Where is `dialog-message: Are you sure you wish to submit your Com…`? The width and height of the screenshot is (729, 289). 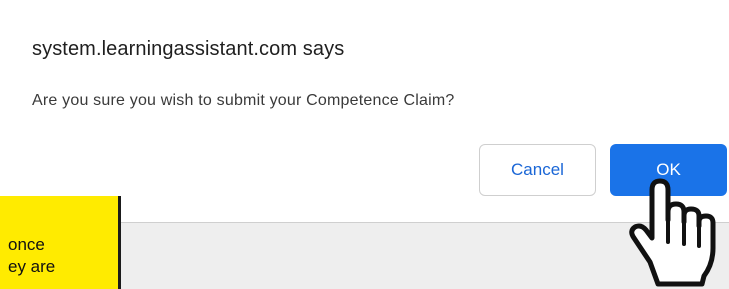
dialog-message: Are you sure you wish to submit your Com… is located at coordinates (243, 100).